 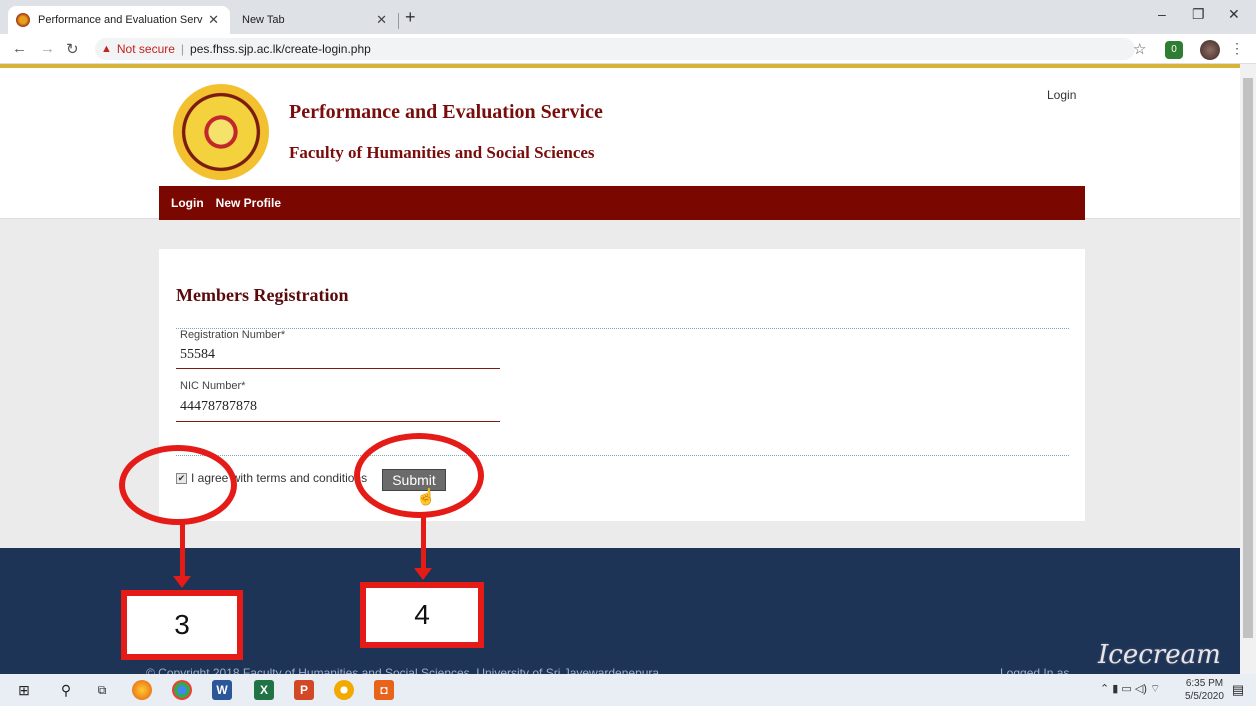 I want to click on reload-icon: ↻, so click(x=72, y=49).